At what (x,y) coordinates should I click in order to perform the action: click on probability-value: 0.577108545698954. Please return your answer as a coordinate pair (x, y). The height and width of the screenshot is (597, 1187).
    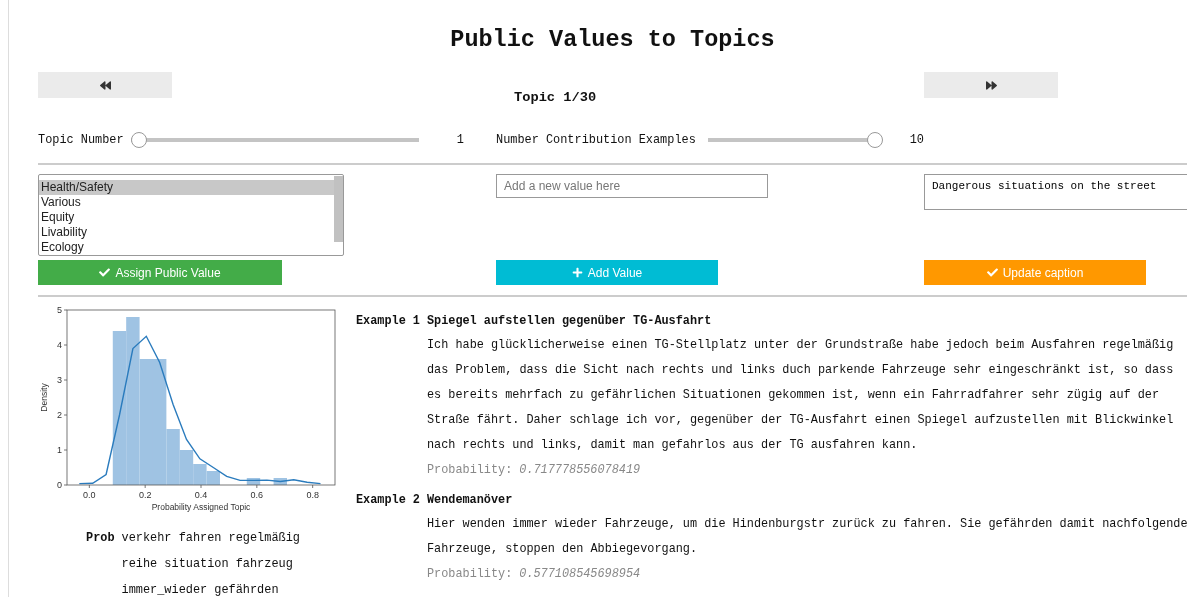
    Looking at the image, I should click on (580, 574).